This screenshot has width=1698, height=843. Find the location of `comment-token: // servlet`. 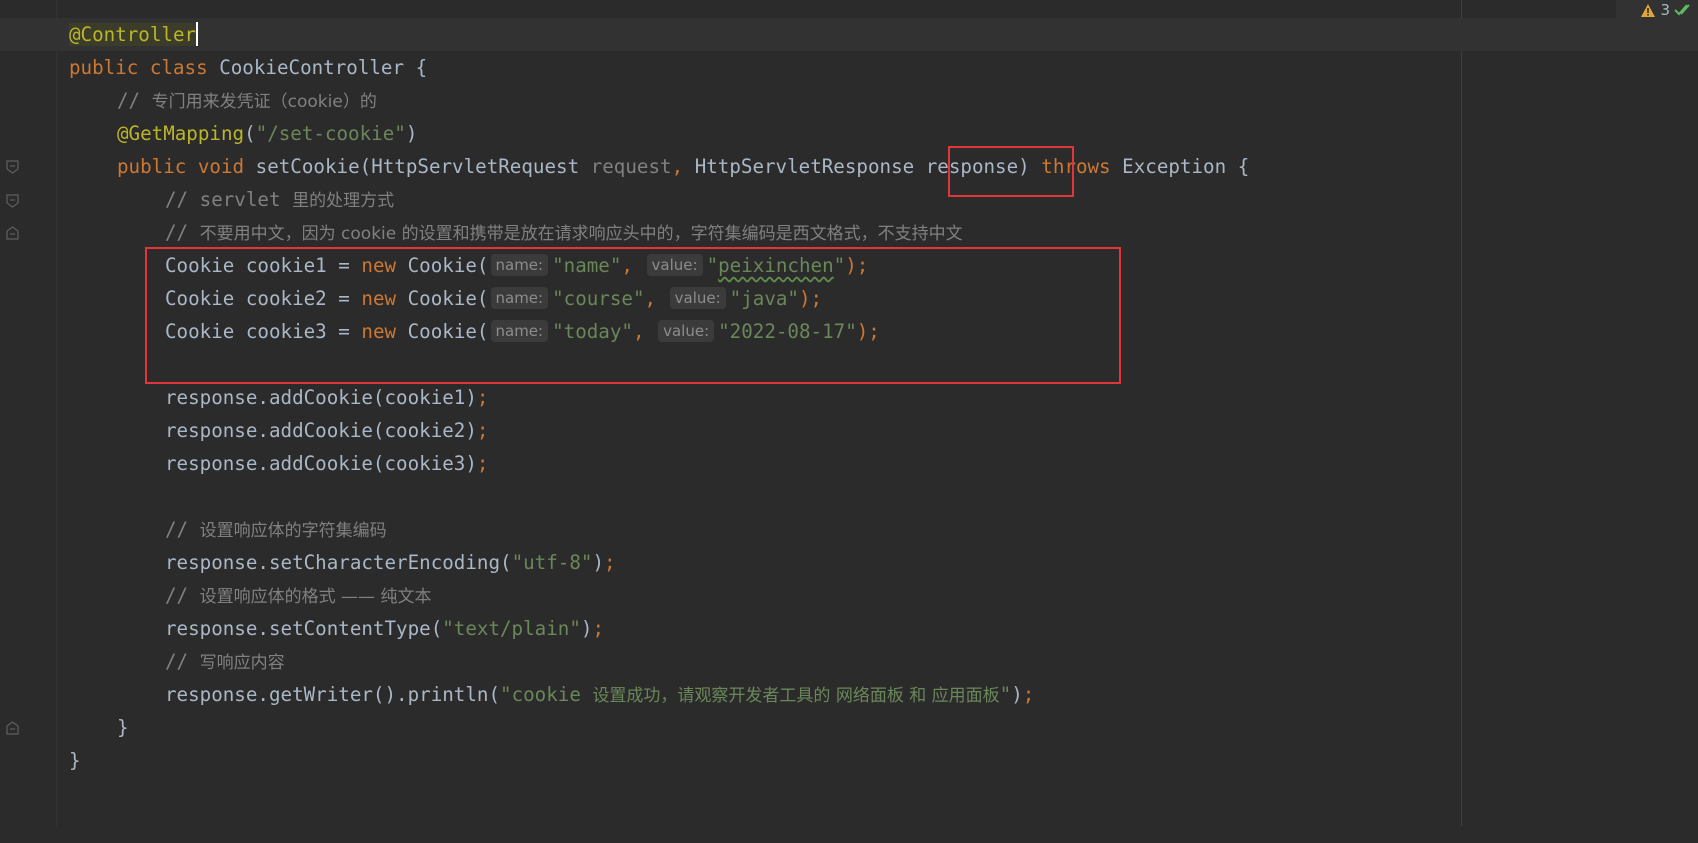

comment-token: // servlet is located at coordinates (229, 199).